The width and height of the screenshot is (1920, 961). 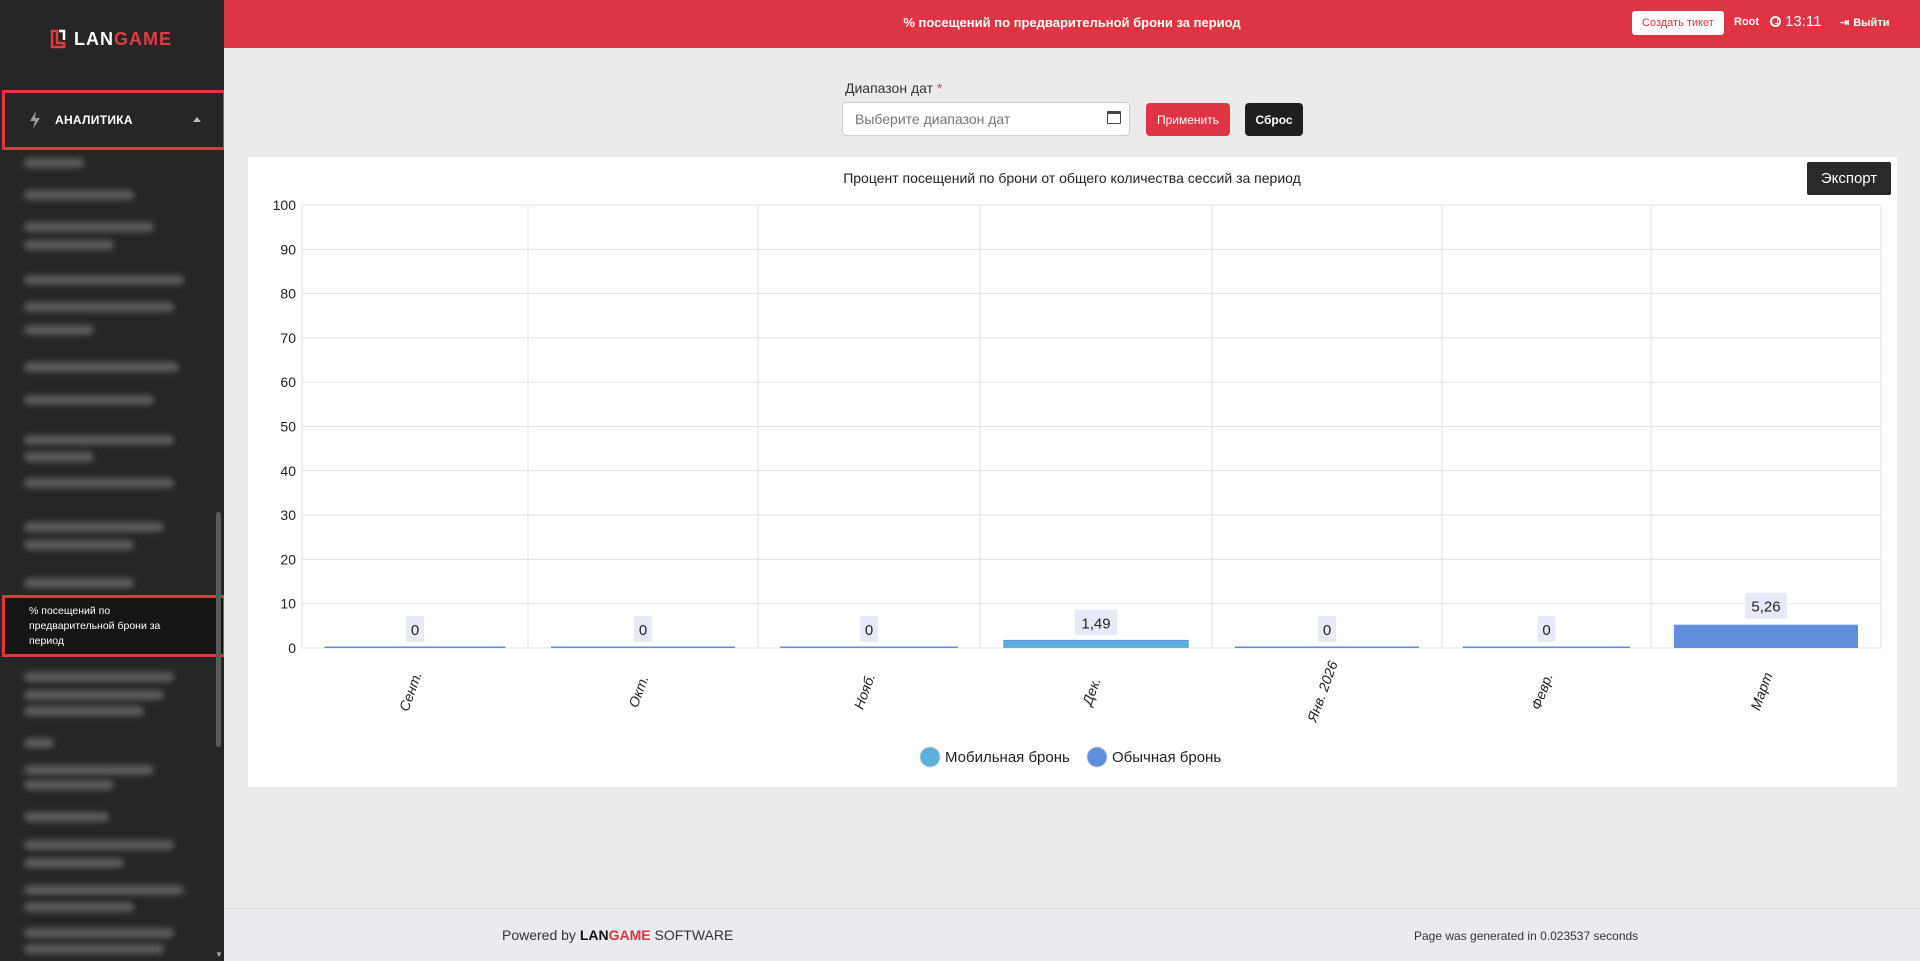 I want to click on sidebar-group-label: АНАЛИТИКА, so click(x=94, y=120).